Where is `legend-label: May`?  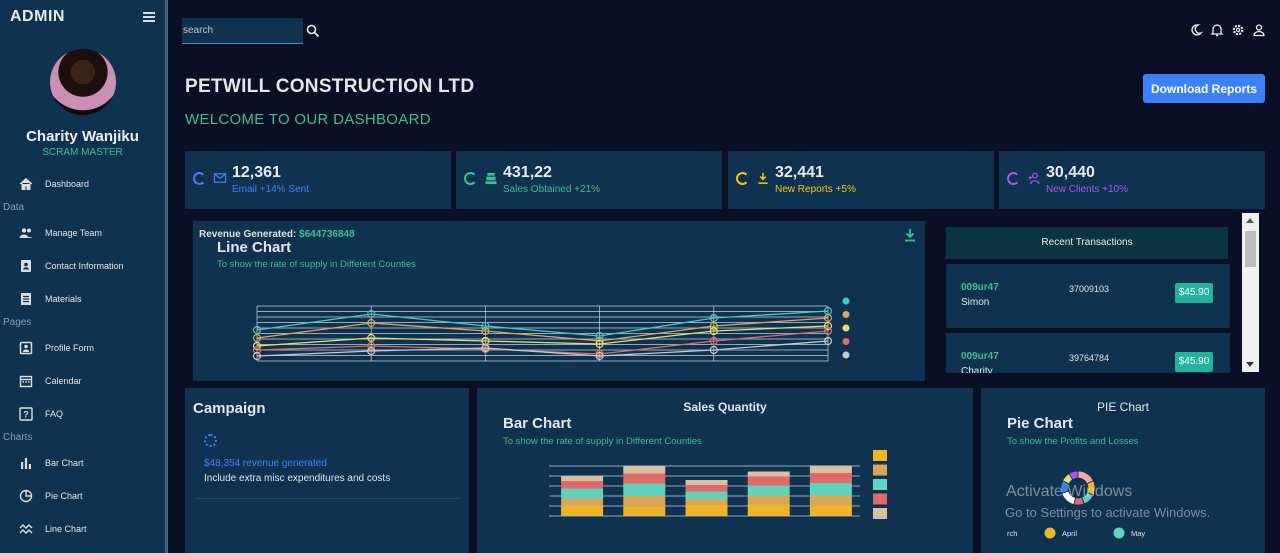
legend-label: May is located at coordinates (1138, 533).